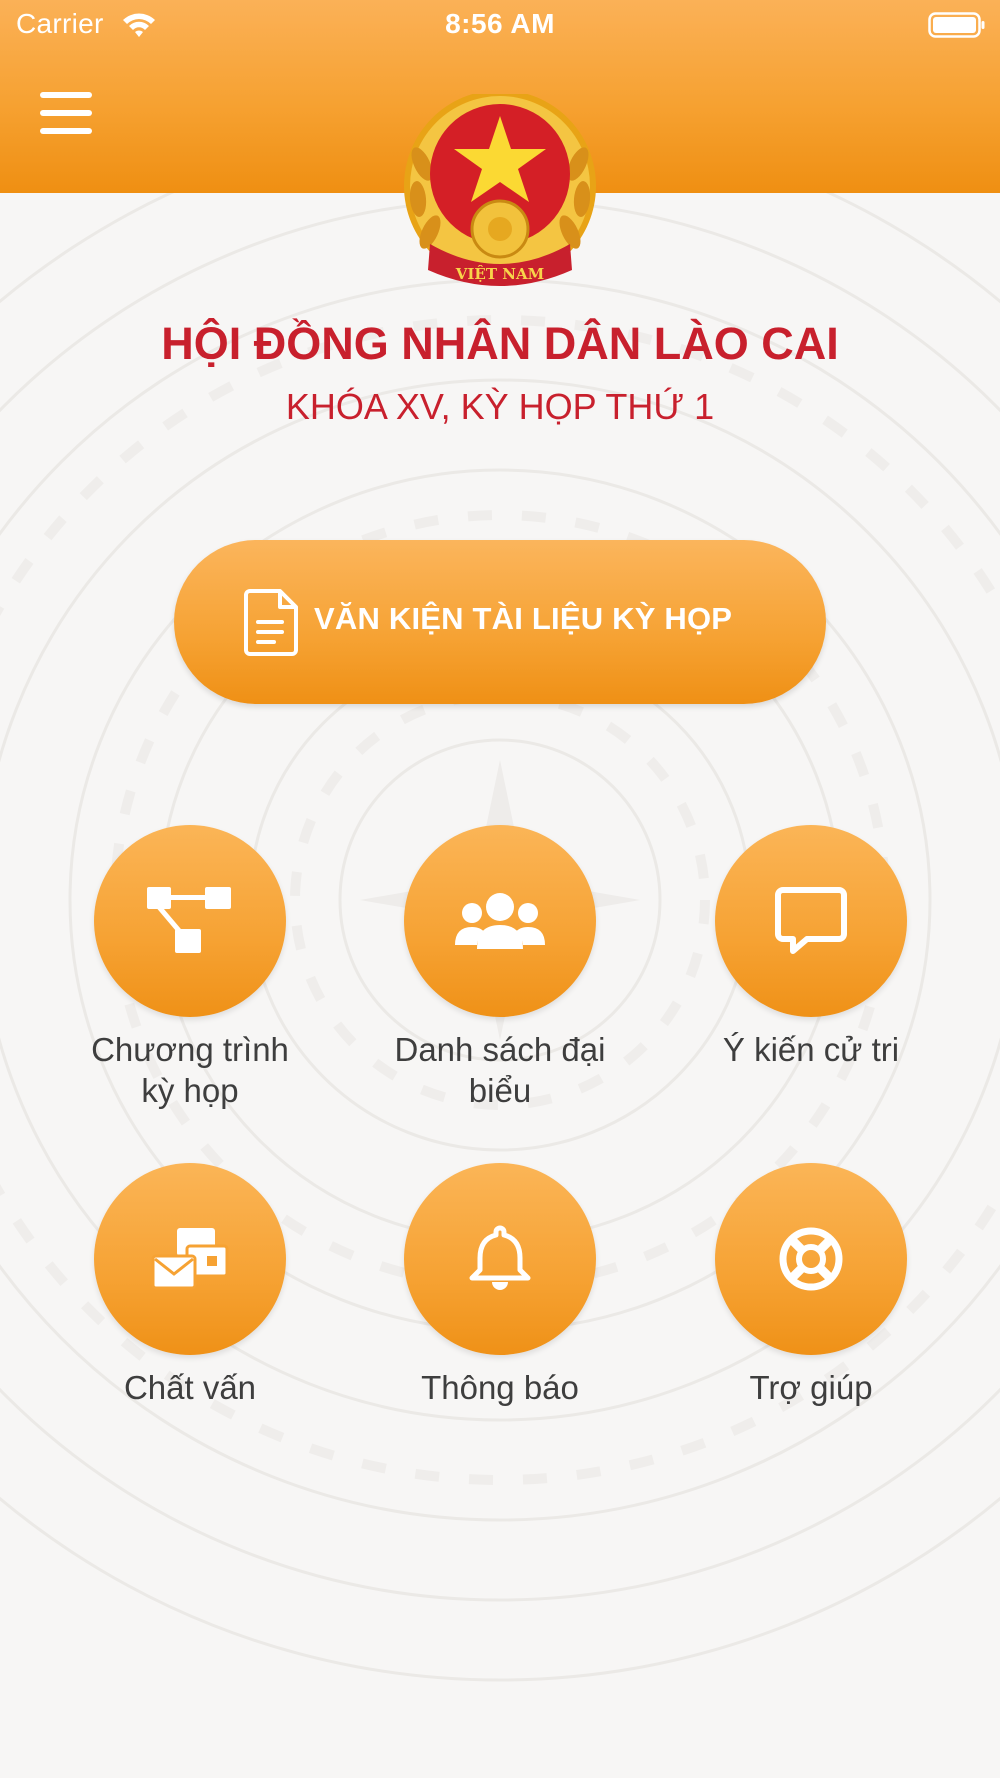 This screenshot has width=1000, height=1778. I want to click on status-time: 8:56 AM, so click(500, 23).